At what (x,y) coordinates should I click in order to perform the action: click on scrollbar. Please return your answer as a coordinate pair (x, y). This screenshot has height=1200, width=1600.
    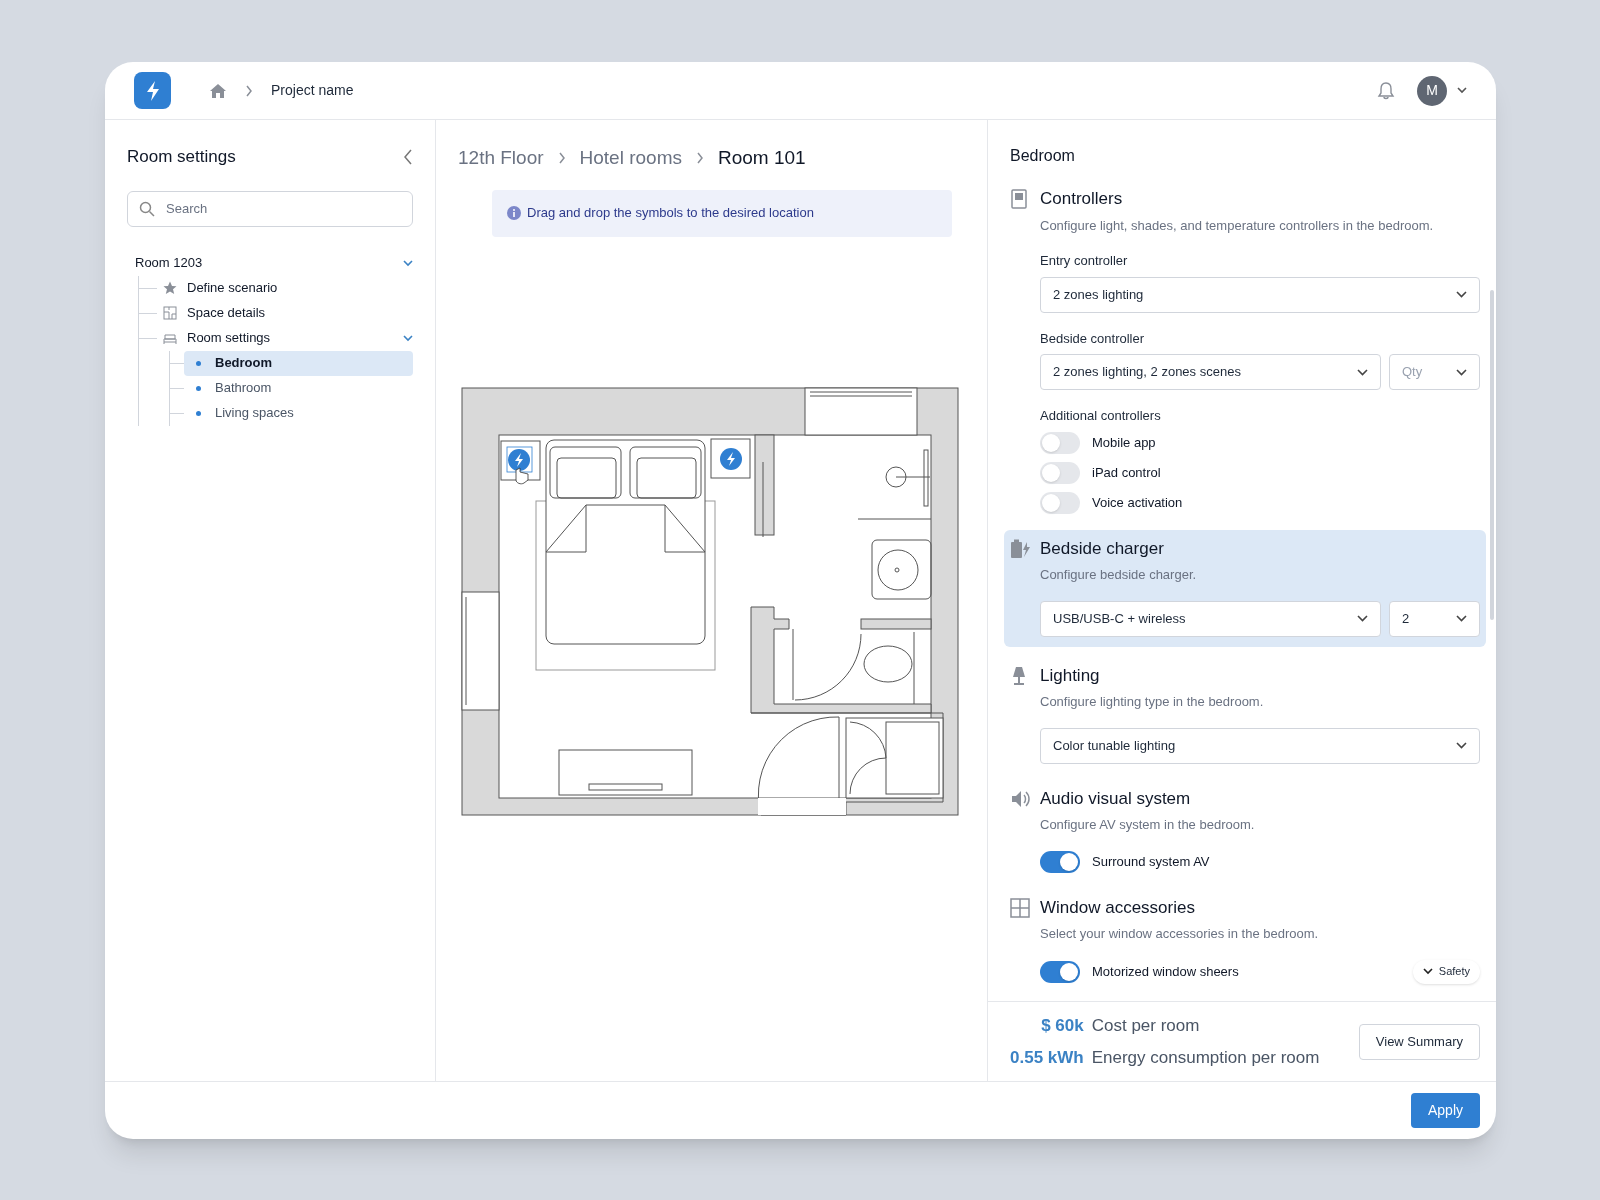
    Looking at the image, I should click on (1492, 455).